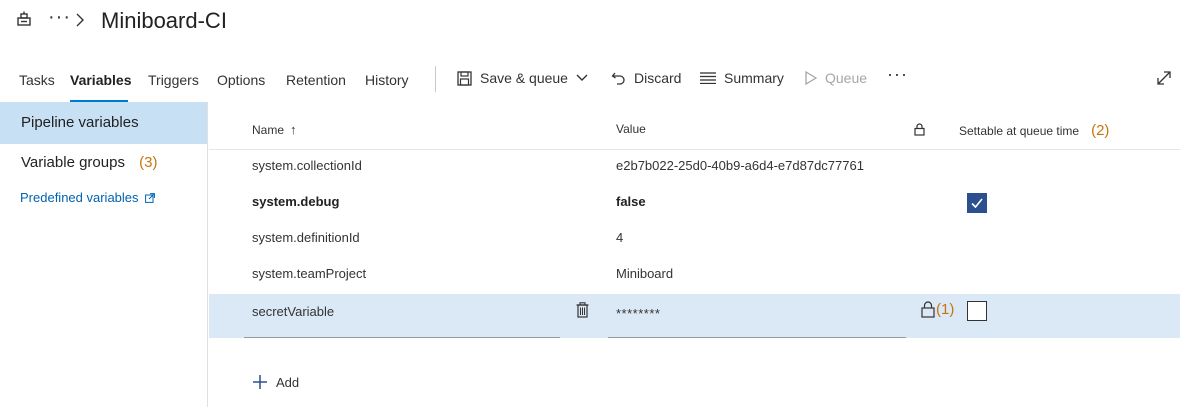  I want to click on chevron-down-icon, so click(582, 77).